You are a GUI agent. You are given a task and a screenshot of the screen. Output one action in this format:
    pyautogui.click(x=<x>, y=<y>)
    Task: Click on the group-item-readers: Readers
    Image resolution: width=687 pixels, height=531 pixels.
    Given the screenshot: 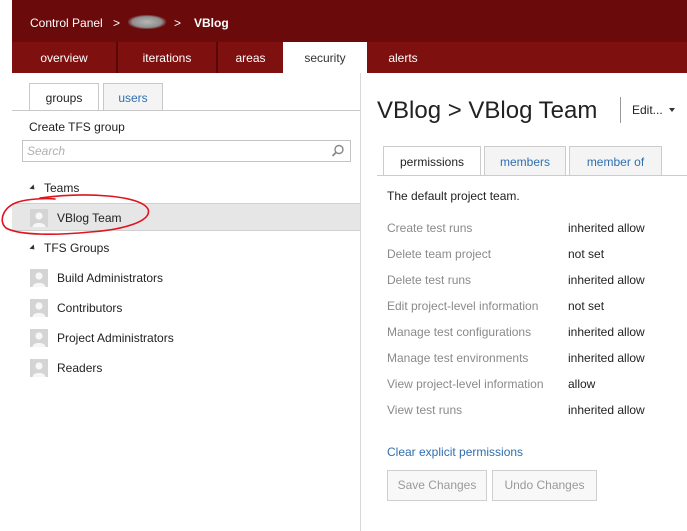 What is the action you would take?
    pyautogui.click(x=186, y=368)
    